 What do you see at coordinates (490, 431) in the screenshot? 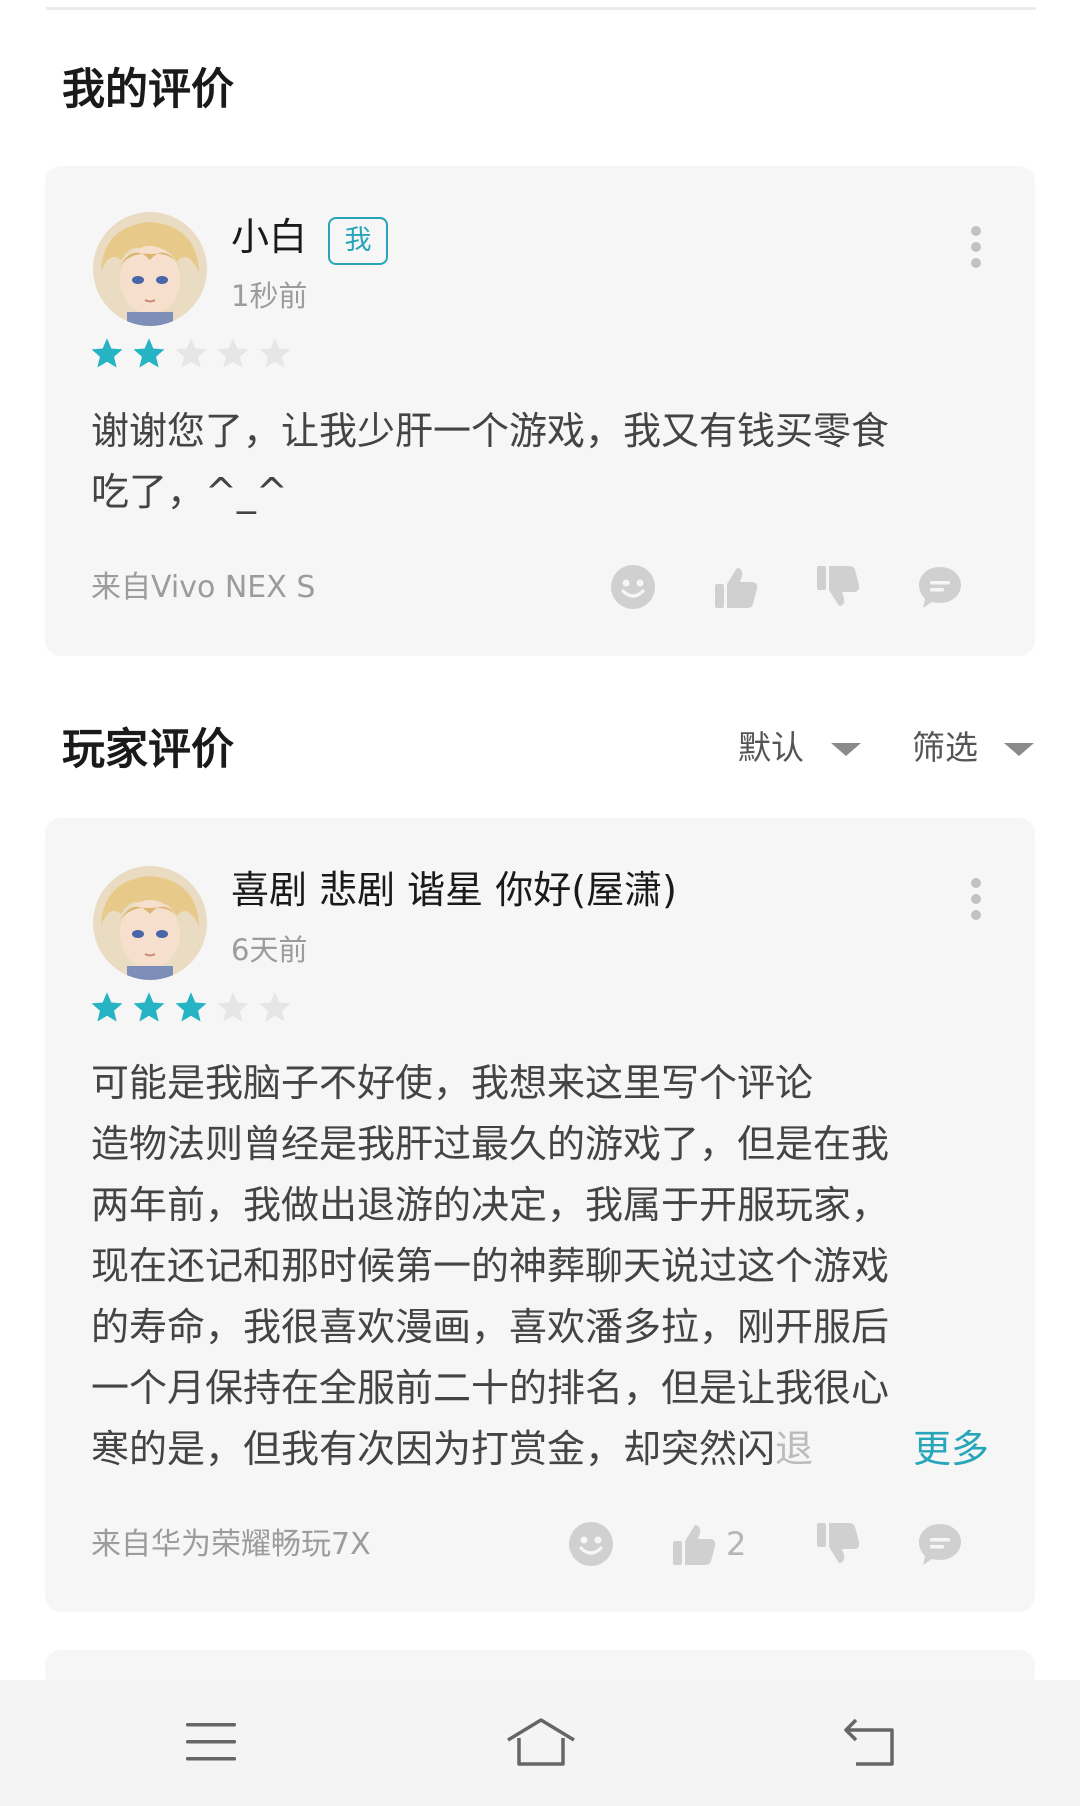
I see `review-content-line: 谢谢您了，让我少肝一个游戏，我又有钱买零食` at bounding box center [490, 431].